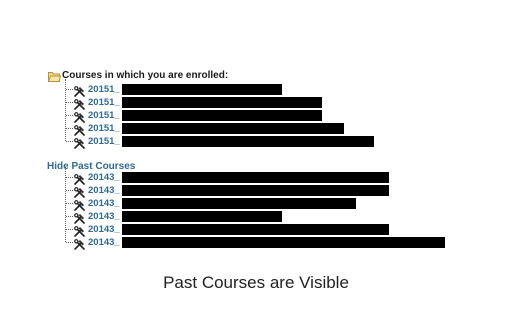 This screenshot has height=320, width=512. What do you see at coordinates (256, 282) in the screenshot?
I see `caption: Past Courses are Visible` at bounding box center [256, 282].